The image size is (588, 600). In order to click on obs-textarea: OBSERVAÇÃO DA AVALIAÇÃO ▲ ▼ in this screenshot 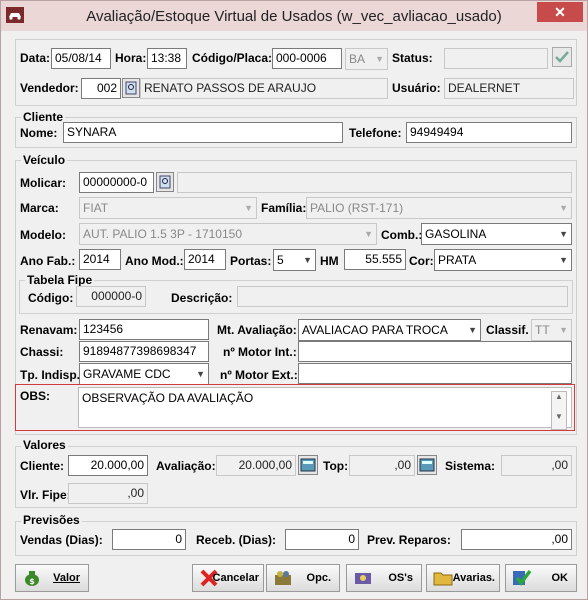, I will do `click(325, 408)`.